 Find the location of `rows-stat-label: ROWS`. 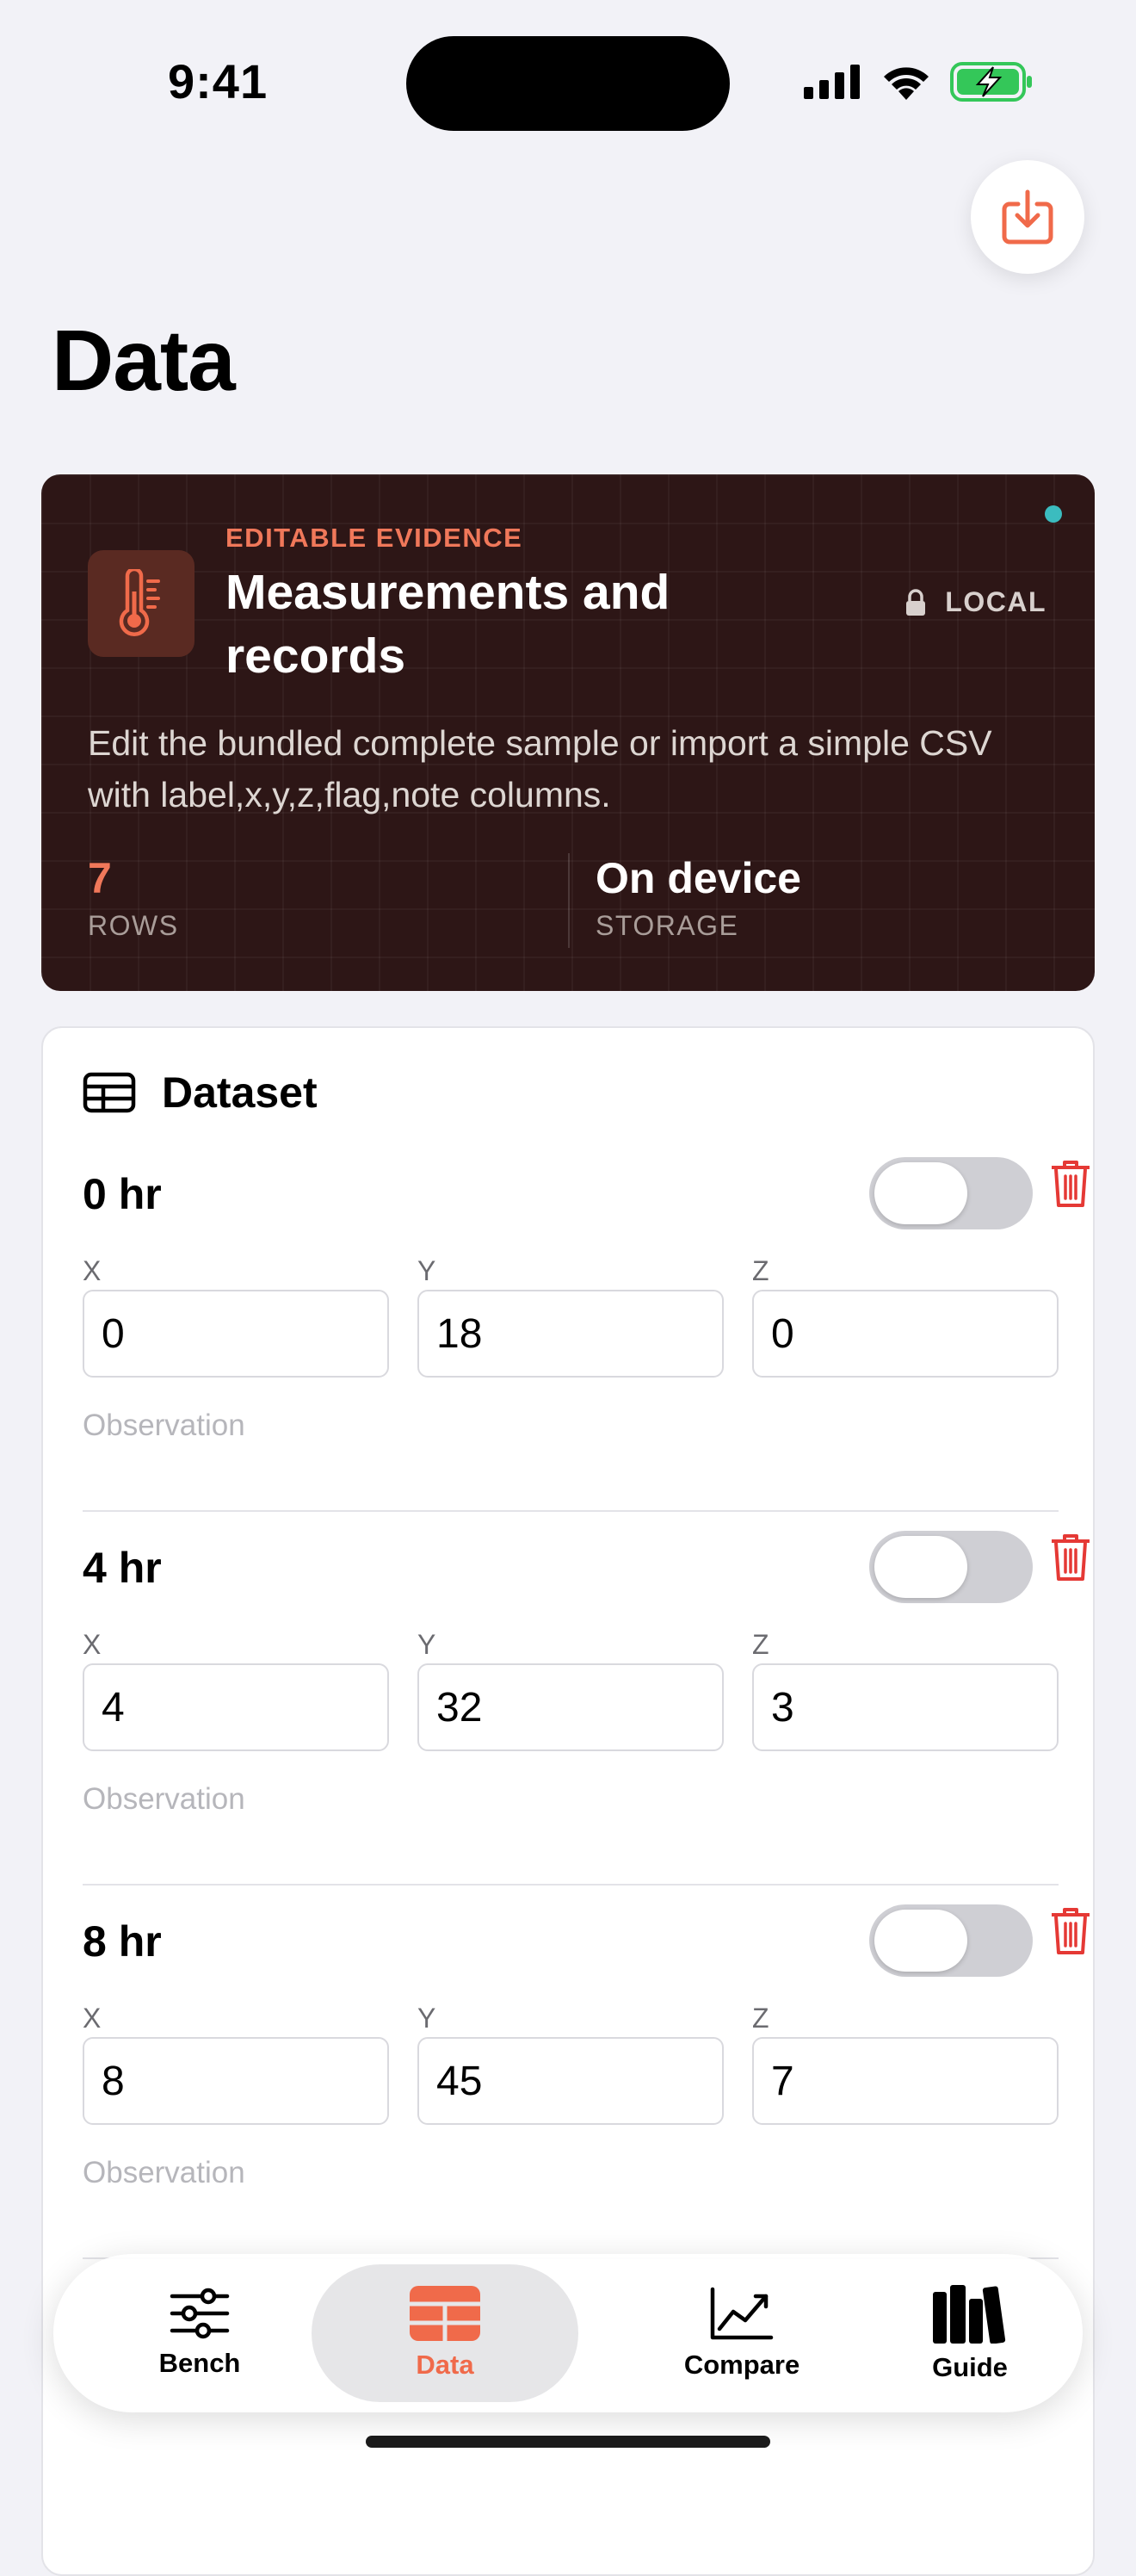

rows-stat-label: ROWS is located at coordinates (133, 926).